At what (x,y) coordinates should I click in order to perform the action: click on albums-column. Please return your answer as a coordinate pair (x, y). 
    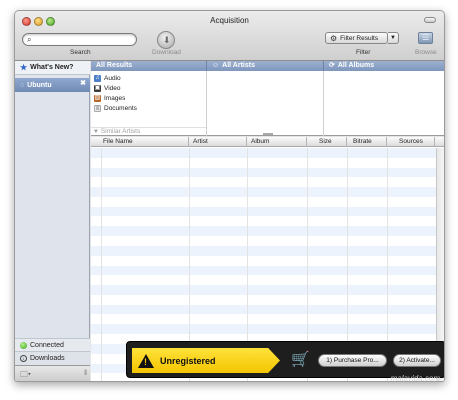
    Looking at the image, I should click on (384, 103).